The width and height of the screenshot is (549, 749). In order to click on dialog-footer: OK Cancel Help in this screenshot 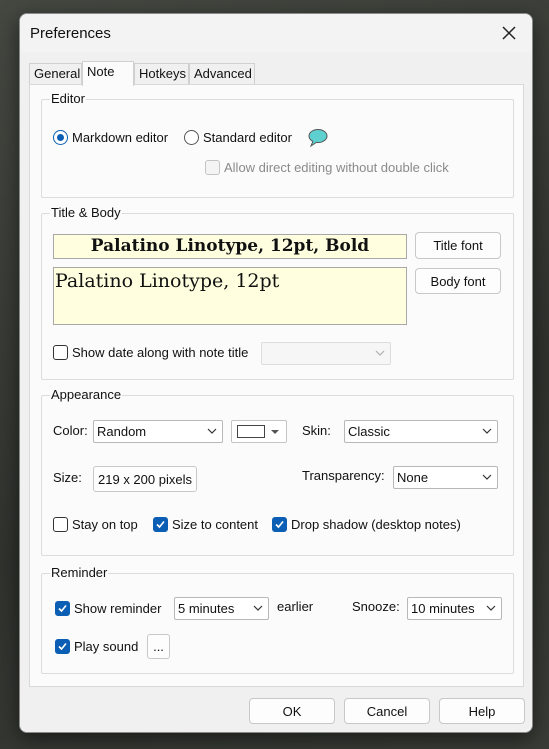, I will do `click(276, 709)`.